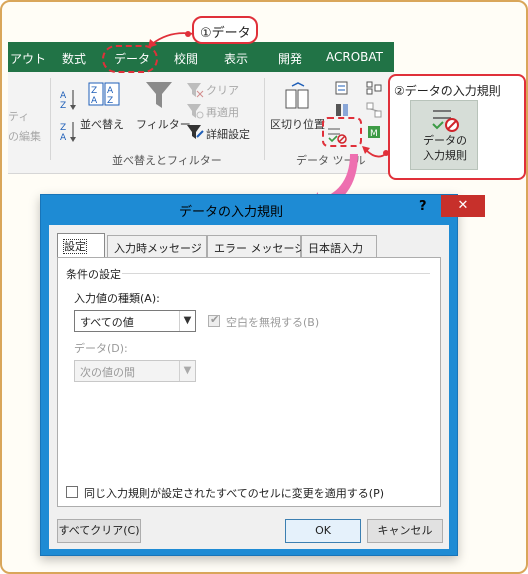 This screenshot has height=574, width=528. Describe the element at coordinates (28, 58) in the screenshot. I see `tab-layout: アウト` at that location.